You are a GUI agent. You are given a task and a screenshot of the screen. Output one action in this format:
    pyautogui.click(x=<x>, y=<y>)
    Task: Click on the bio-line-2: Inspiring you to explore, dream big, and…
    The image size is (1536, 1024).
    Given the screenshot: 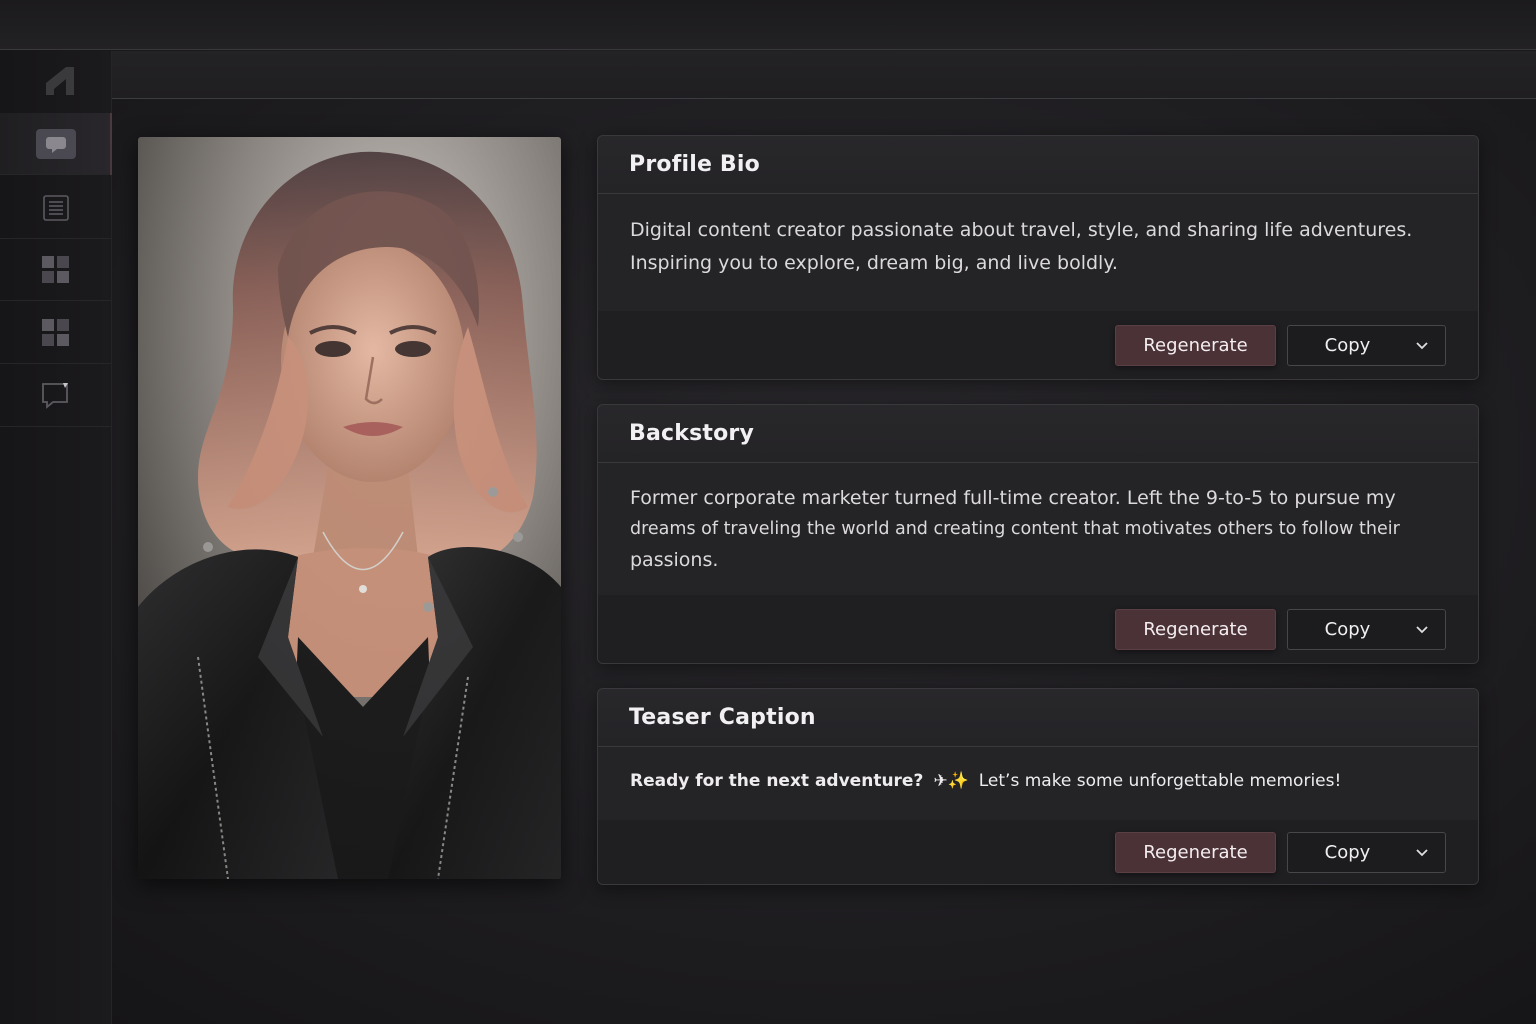 What is the action you would take?
    pyautogui.click(x=874, y=263)
    